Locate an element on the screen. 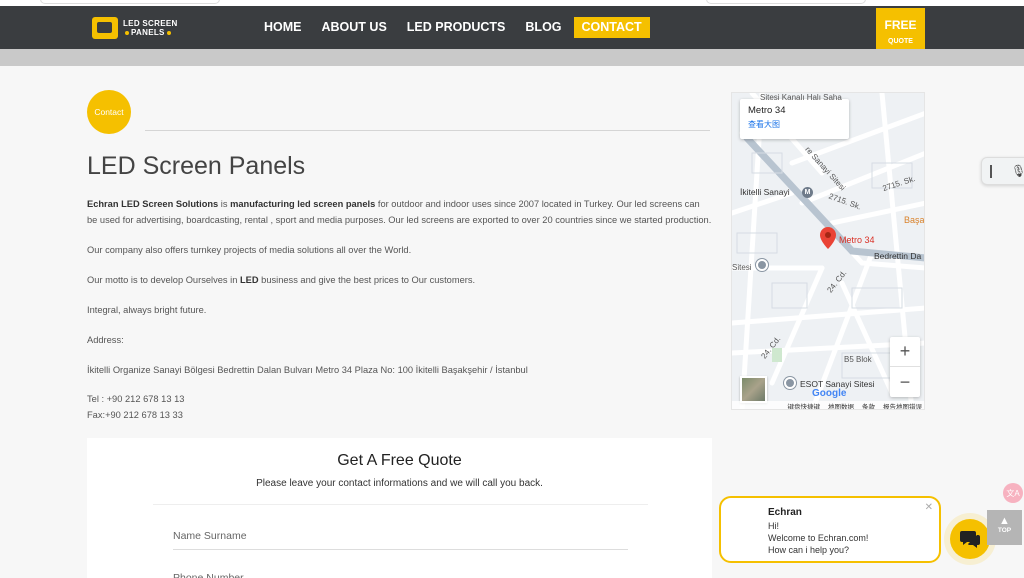 The image size is (1024, 578). phone-number: Tel : +90 212 678 13 13 is located at coordinates (136, 399).